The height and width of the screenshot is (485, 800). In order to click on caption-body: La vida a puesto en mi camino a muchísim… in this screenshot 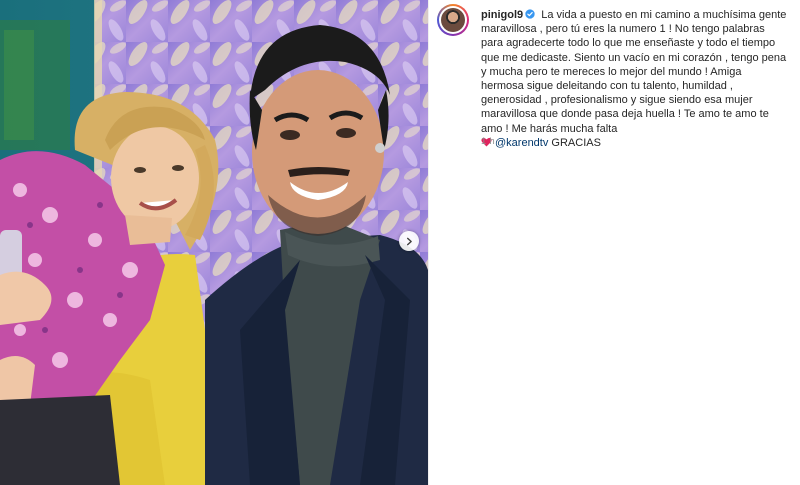, I will do `click(634, 72)`.